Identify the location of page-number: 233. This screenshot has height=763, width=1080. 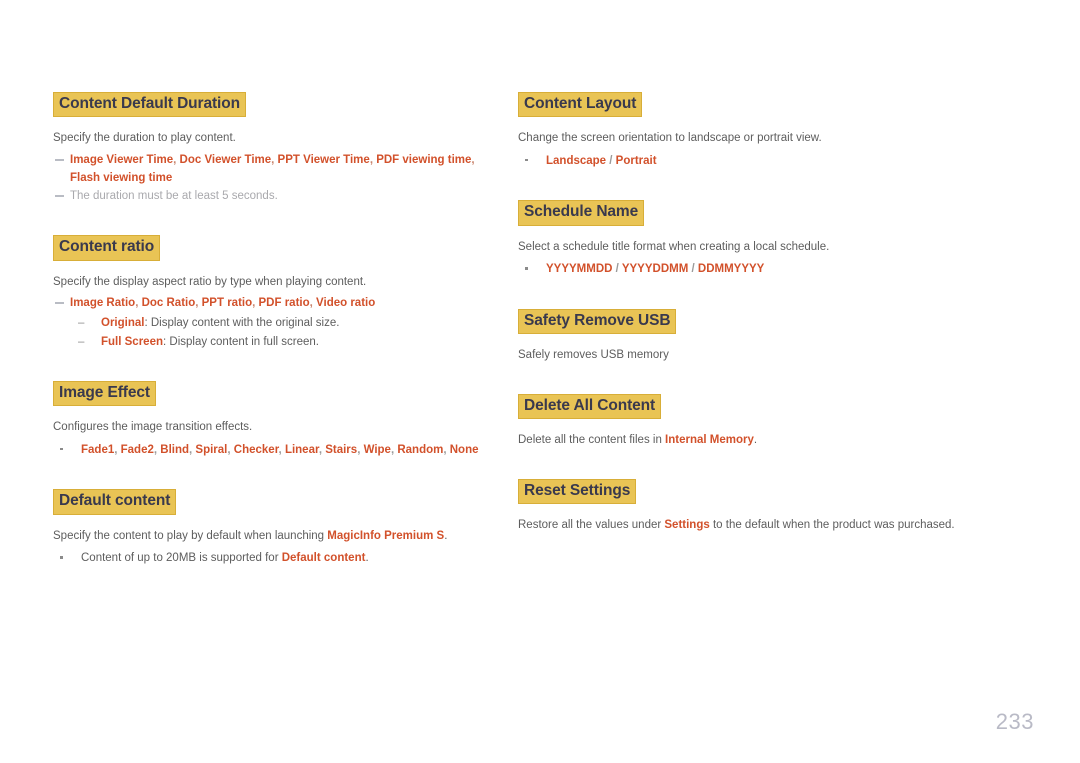
(1014, 721).